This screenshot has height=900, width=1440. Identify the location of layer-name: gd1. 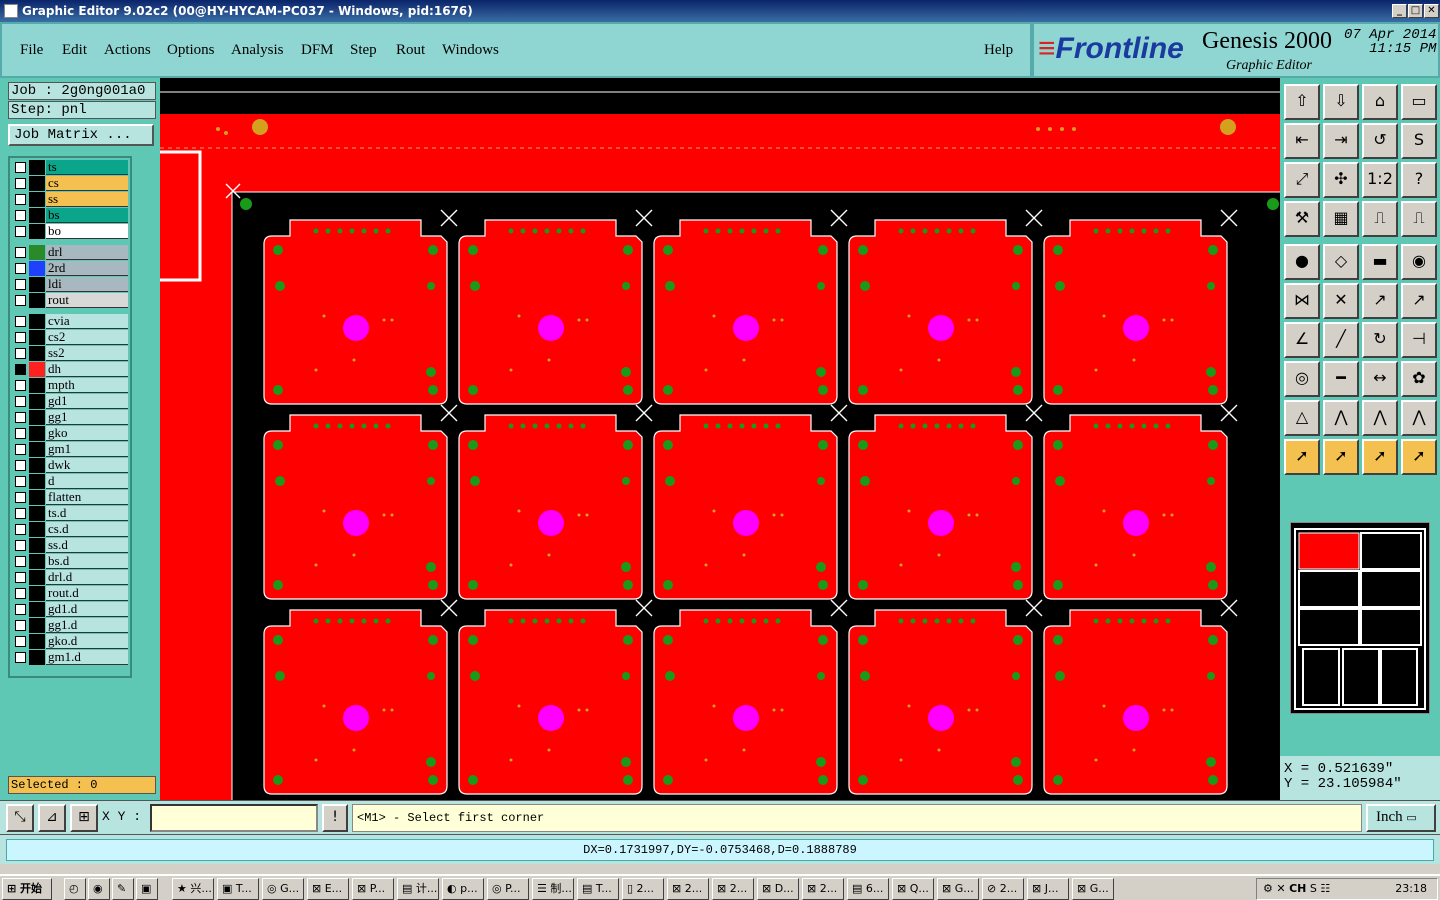
(87, 401).